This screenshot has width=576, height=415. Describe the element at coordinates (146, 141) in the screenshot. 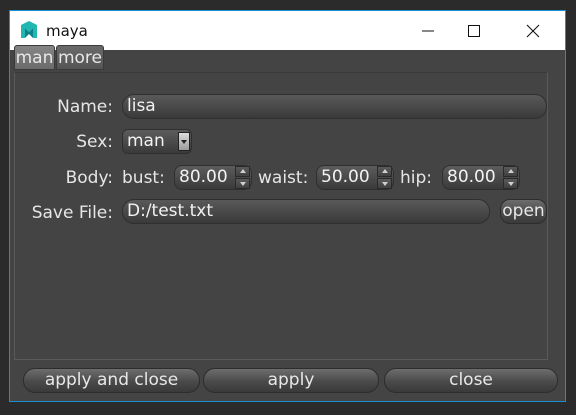

I see `sex-select-value: man` at that location.